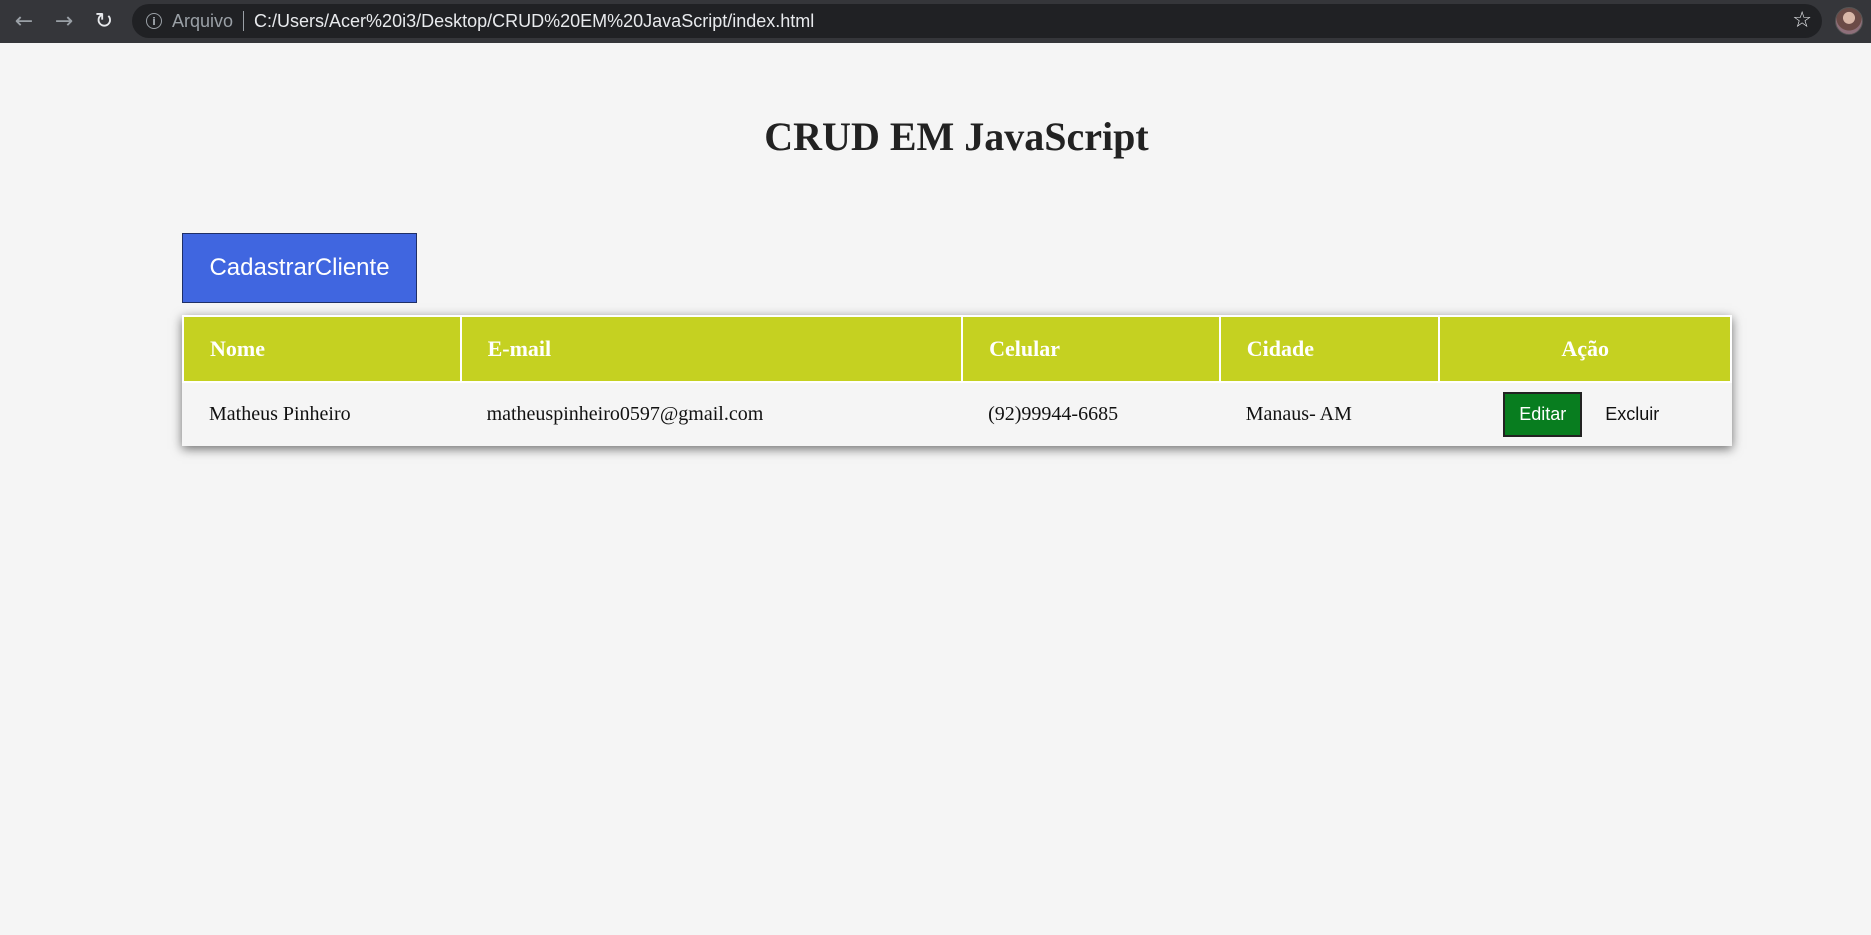 This screenshot has width=1871, height=935. What do you see at coordinates (299, 268) in the screenshot?
I see `register-client-button: CadastrarCliente` at bounding box center [299, 268].